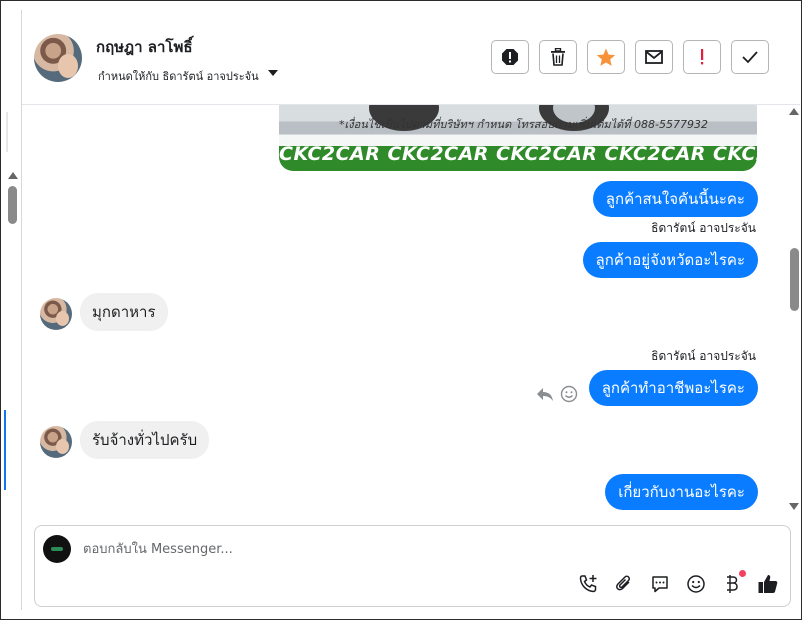  Describe the element at coordinates (742, 573) in the screenshot. I see `notification-dot` at that location.